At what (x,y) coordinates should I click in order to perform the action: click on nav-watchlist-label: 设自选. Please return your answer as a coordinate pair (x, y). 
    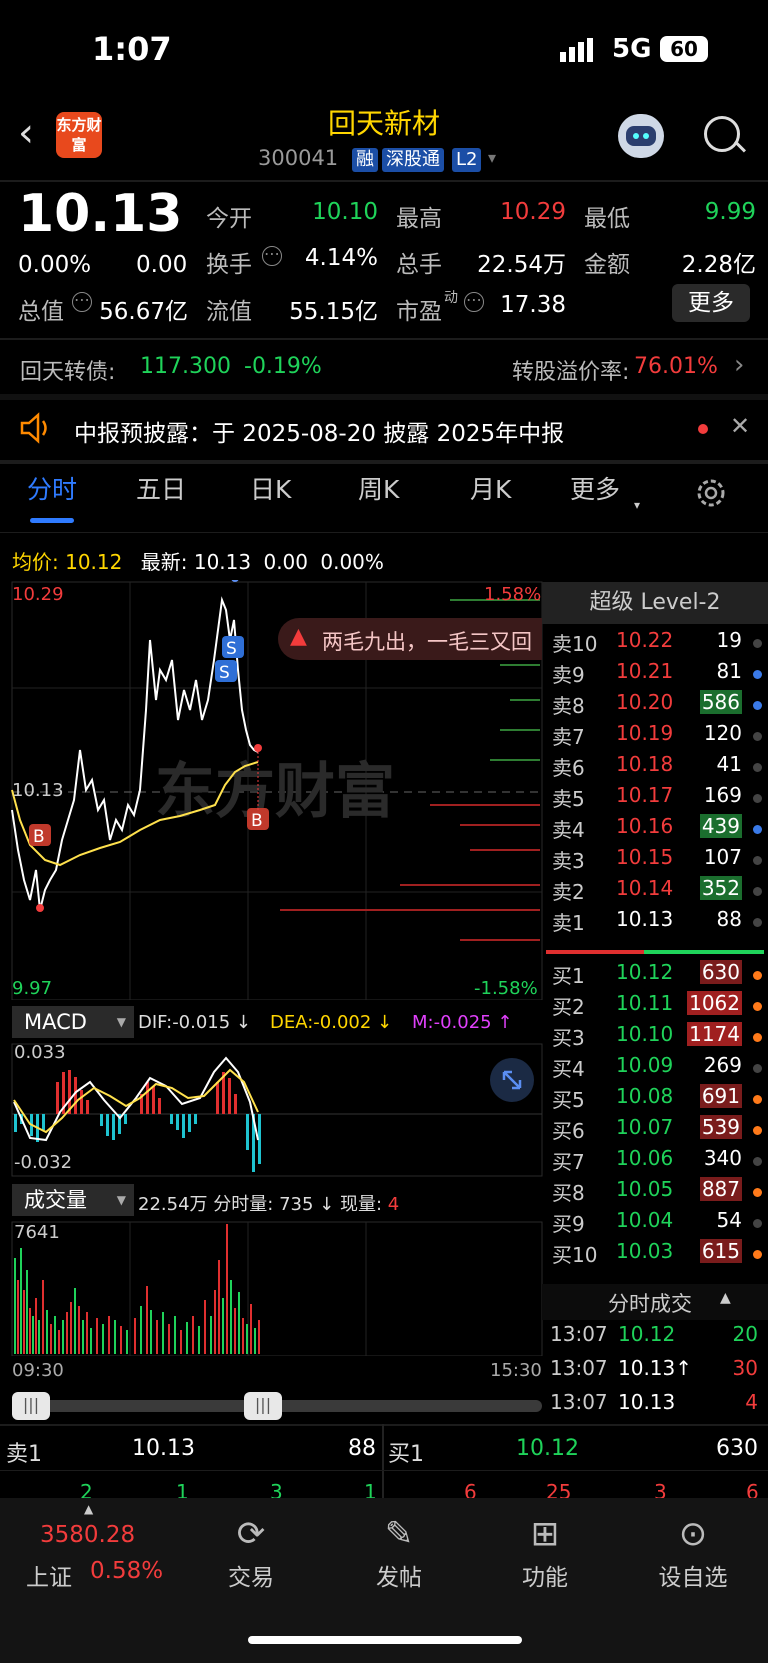
    Looking at the image, I should click on (693, 1578).